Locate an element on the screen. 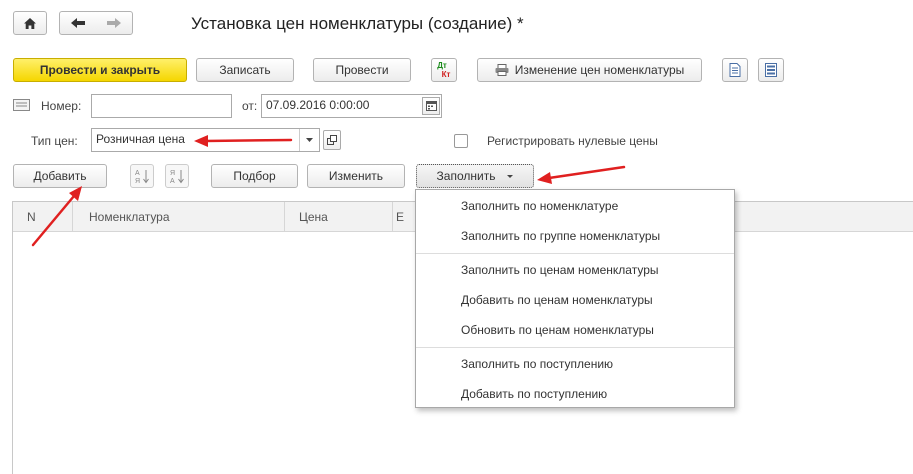 The height and width of the screenshot is (474, 913). sort-ascending-icon: А Я is located at coordinates (142, 177).